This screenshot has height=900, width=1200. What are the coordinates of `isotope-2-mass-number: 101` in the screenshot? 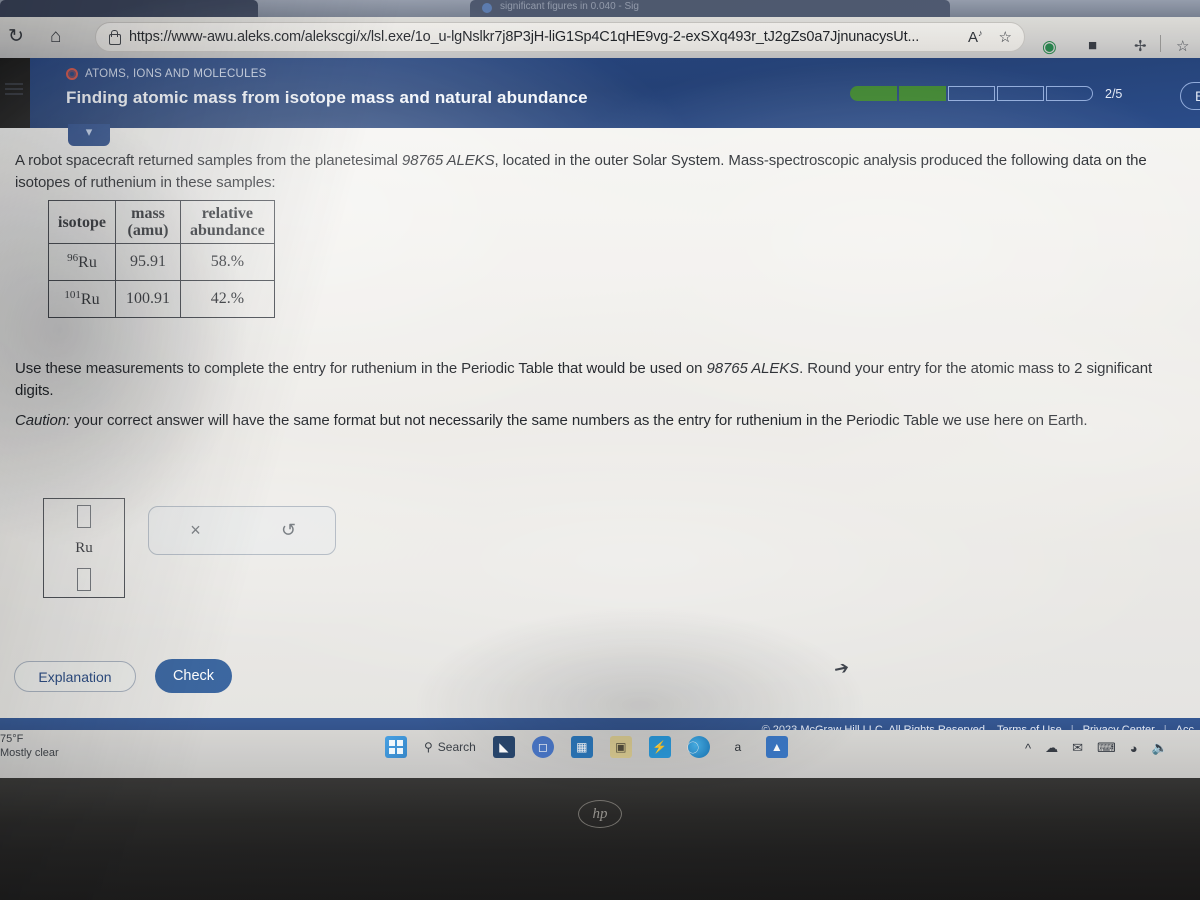 It's located at (72, 295).